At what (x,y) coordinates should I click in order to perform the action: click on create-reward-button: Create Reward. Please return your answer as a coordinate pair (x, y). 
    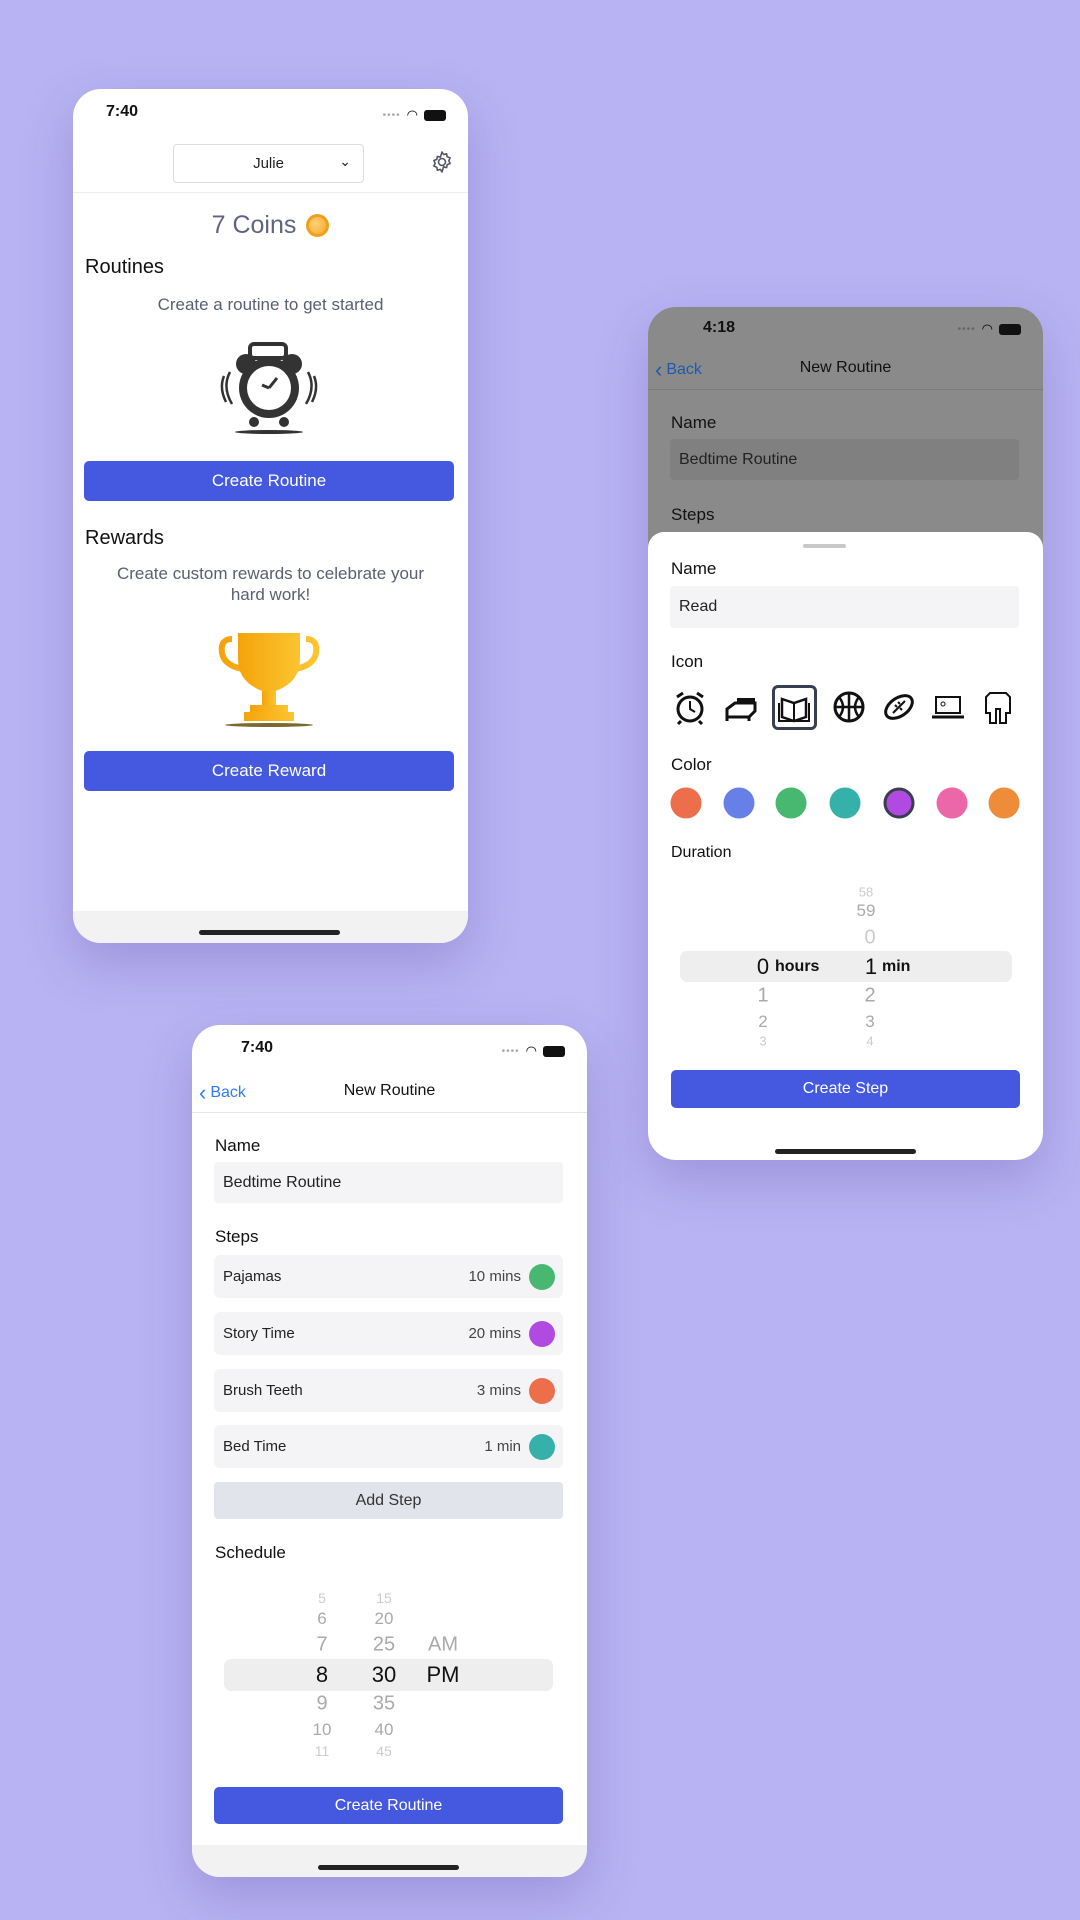
    Looking at the image, I should click on (269, 771).